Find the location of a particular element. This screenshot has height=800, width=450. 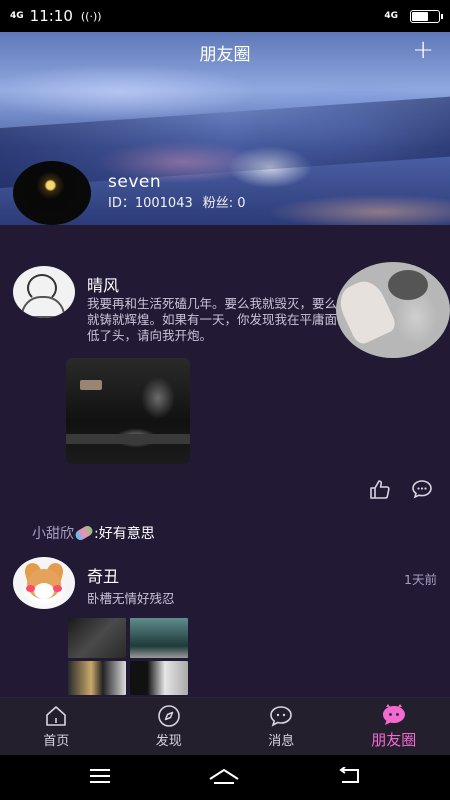

post-comment: 小甜欣 :好有意思 is located at coordinates (93, 533).